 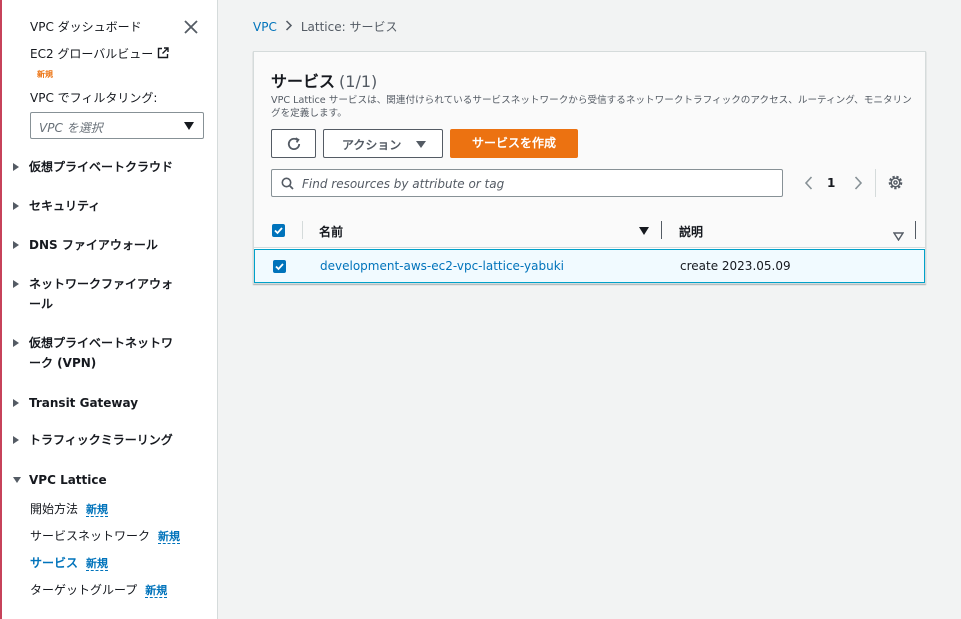 What do you see at coordinates (858, 183) in the screenshot?
I see `next-page-icon` at bounding box center [858, 183].